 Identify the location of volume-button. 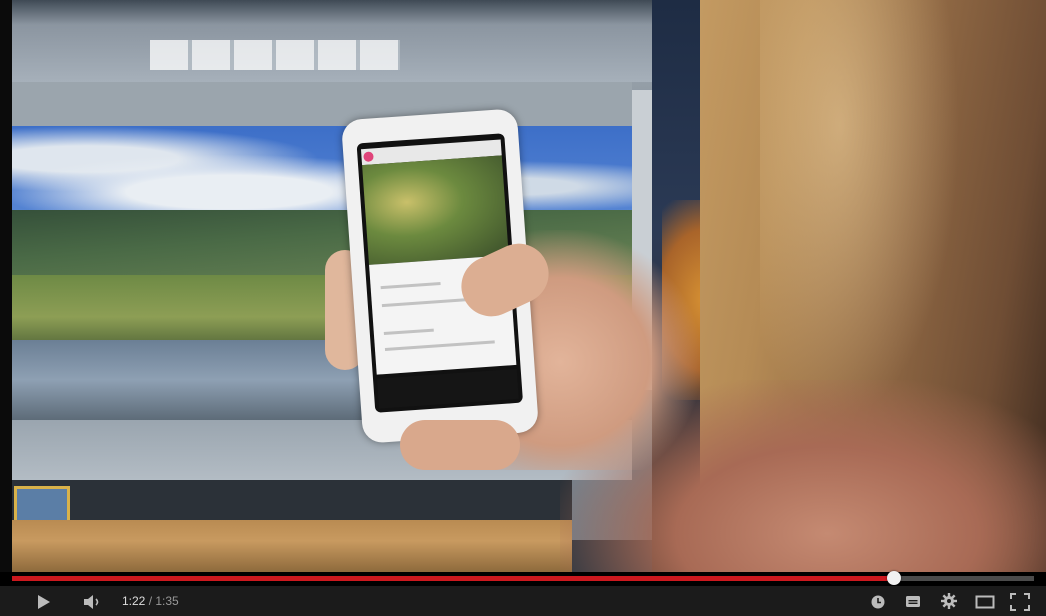
(92, 602).